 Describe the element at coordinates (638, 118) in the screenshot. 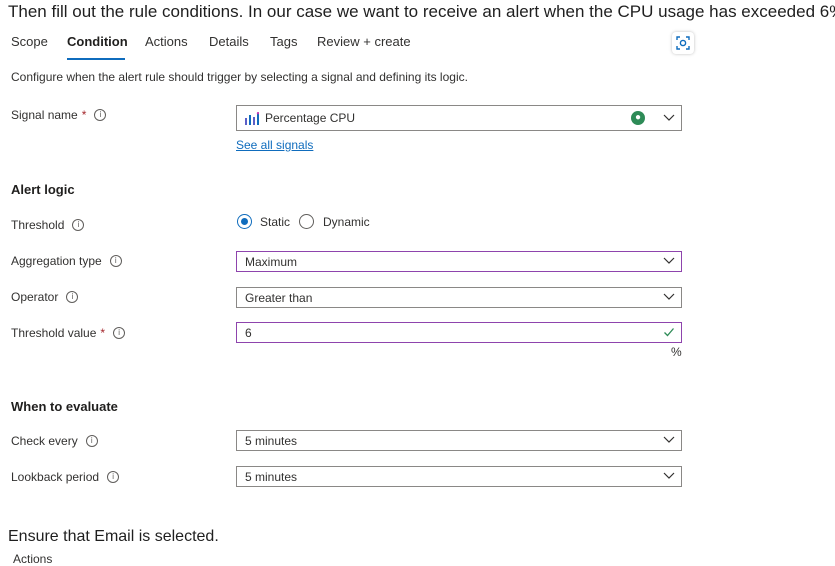

I see `person-status-icon: ●` at that location.